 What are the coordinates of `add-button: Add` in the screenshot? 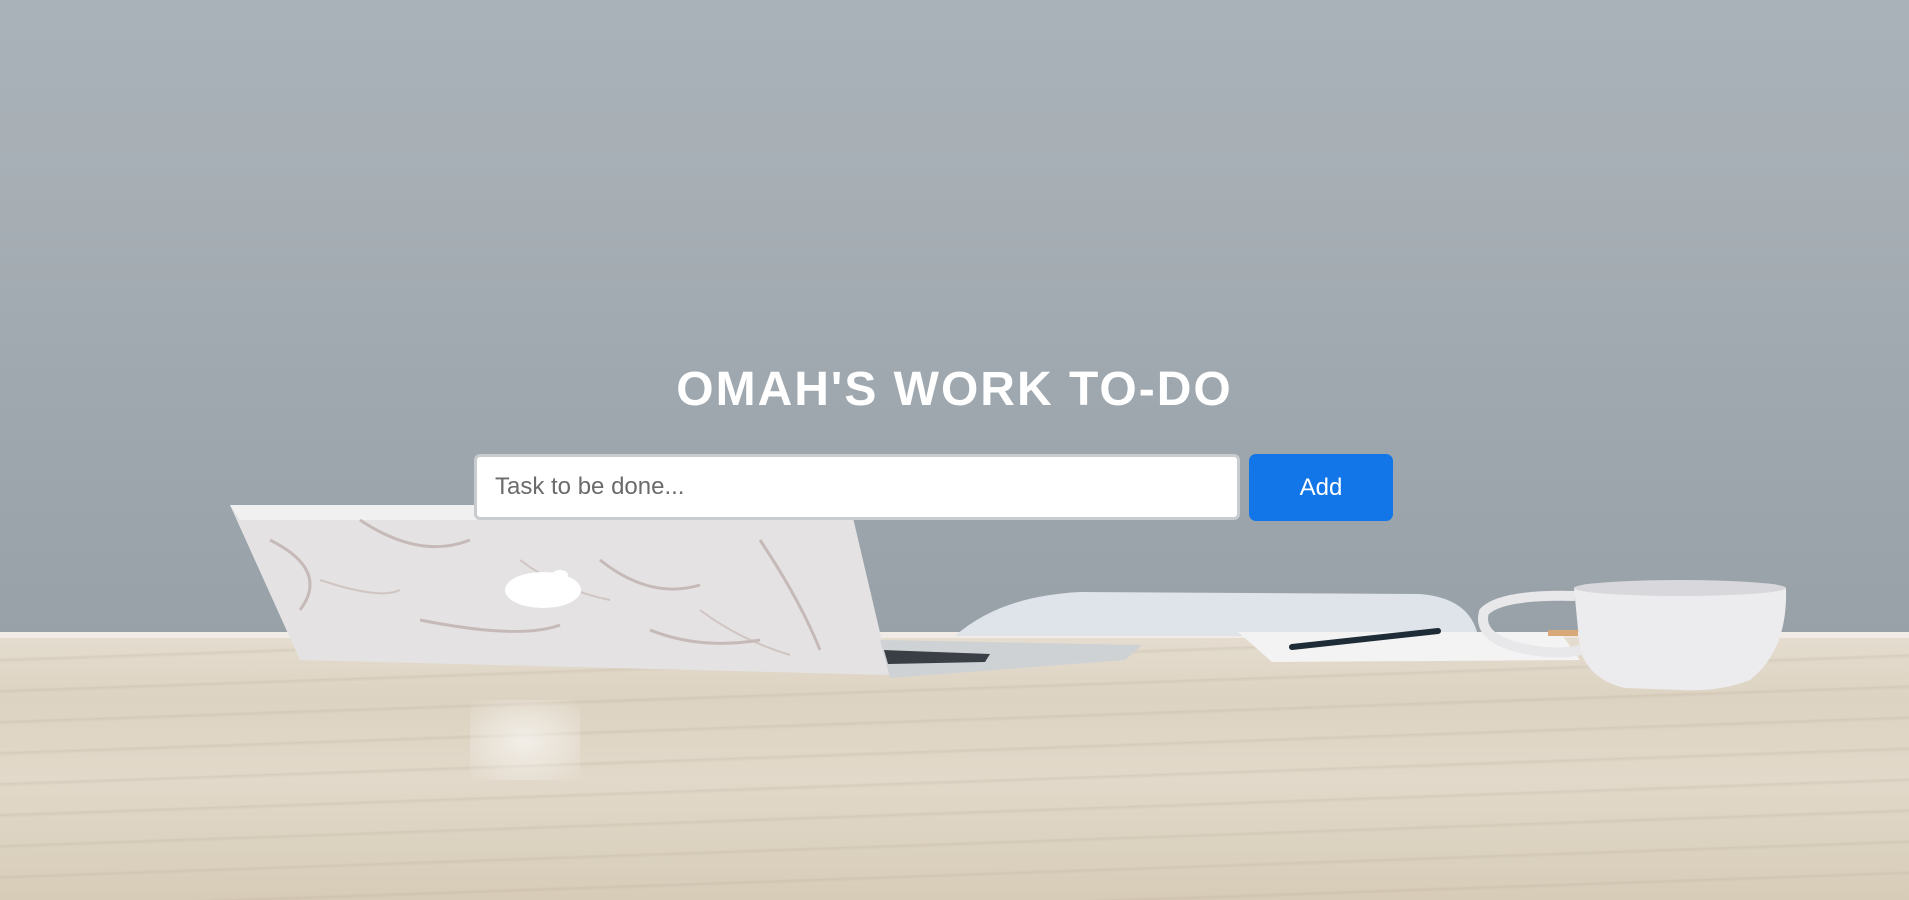 It's located at (1321, 487).